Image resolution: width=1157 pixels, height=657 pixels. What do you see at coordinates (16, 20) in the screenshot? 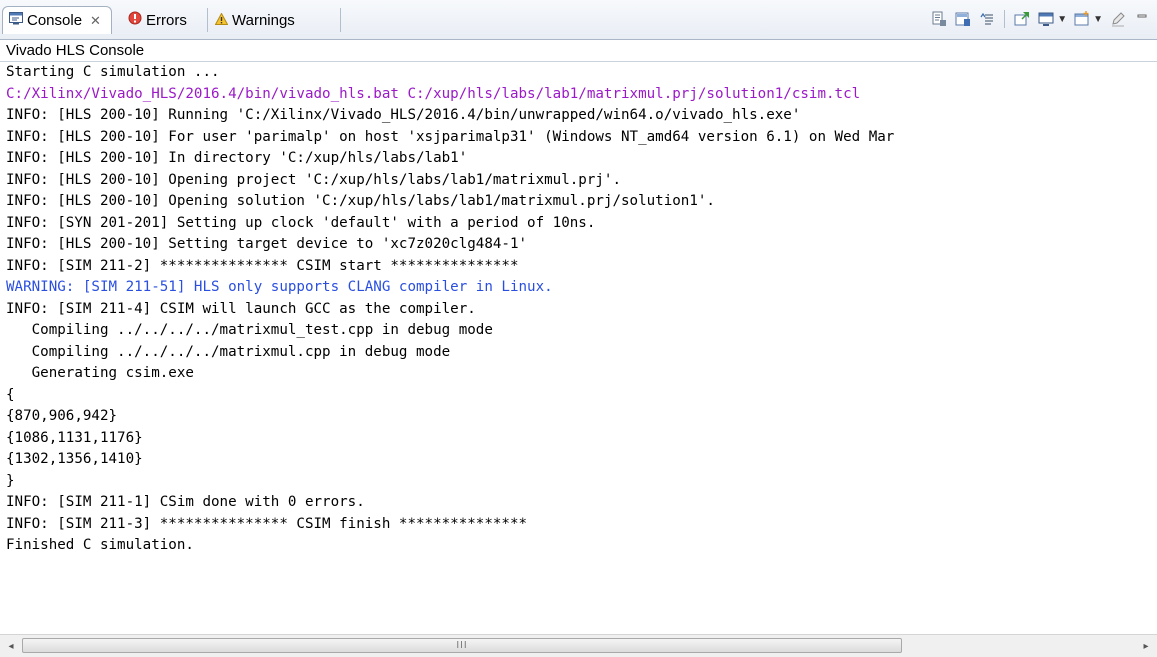
I see `console-icon` at bounding box center [16, 20].